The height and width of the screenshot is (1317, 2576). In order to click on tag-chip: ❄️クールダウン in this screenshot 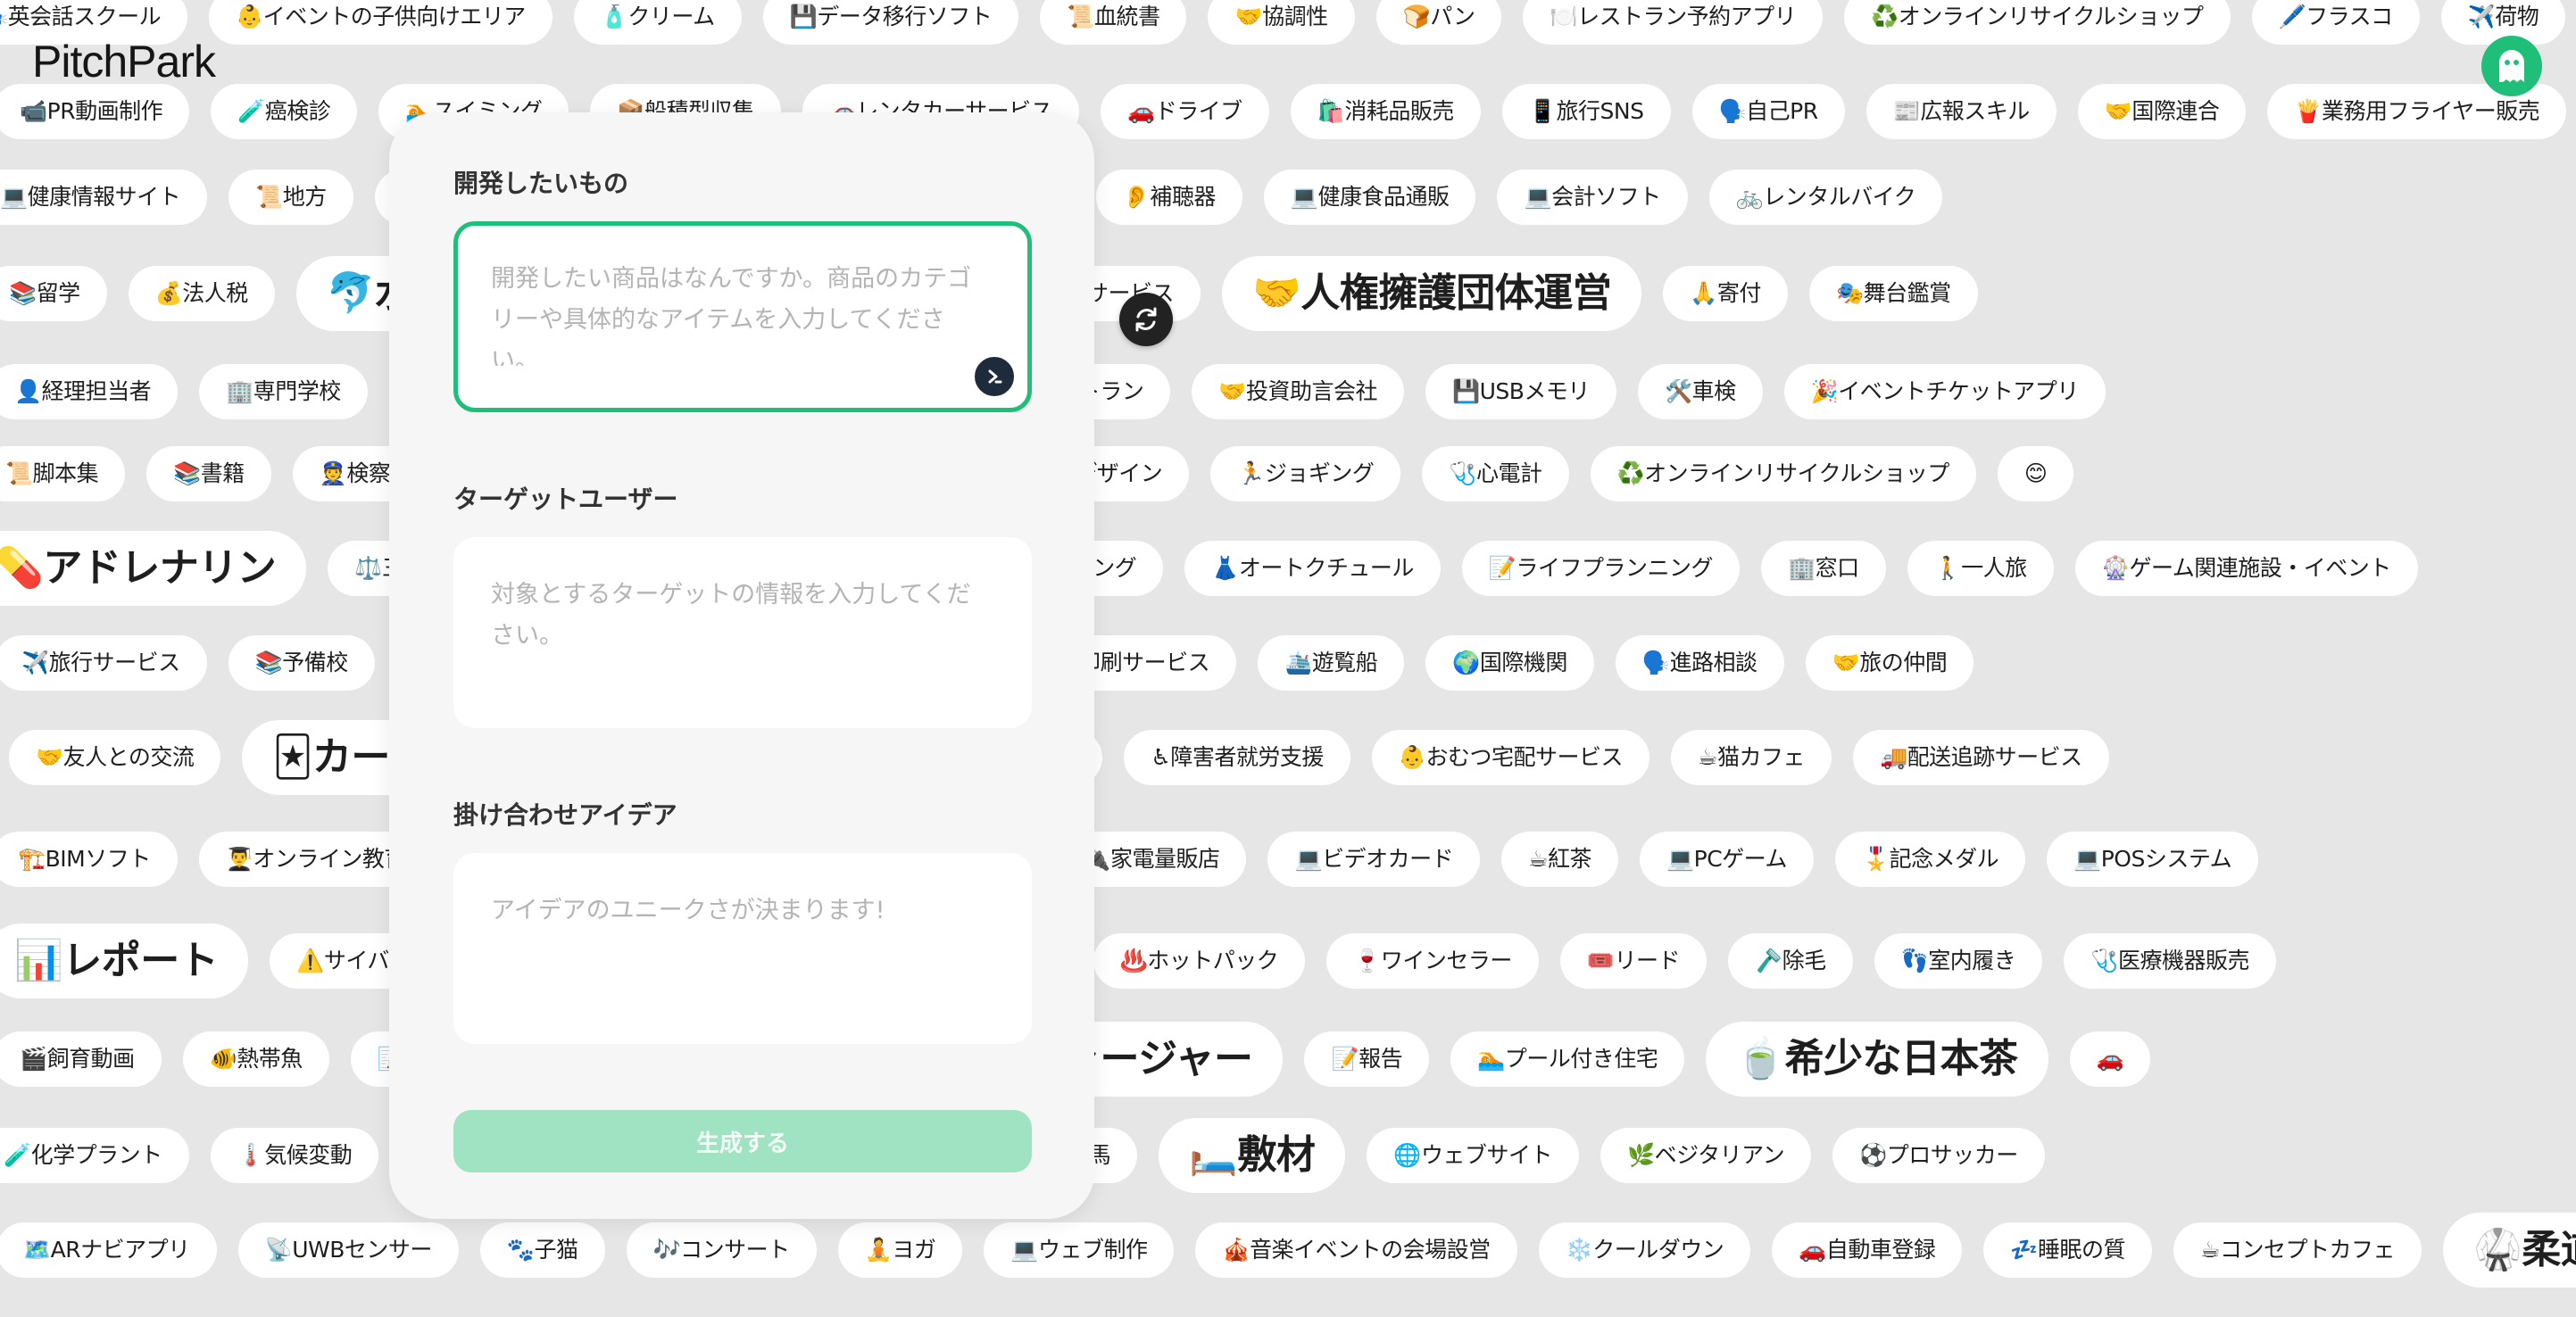, I will do `click(1644, 1250)`.